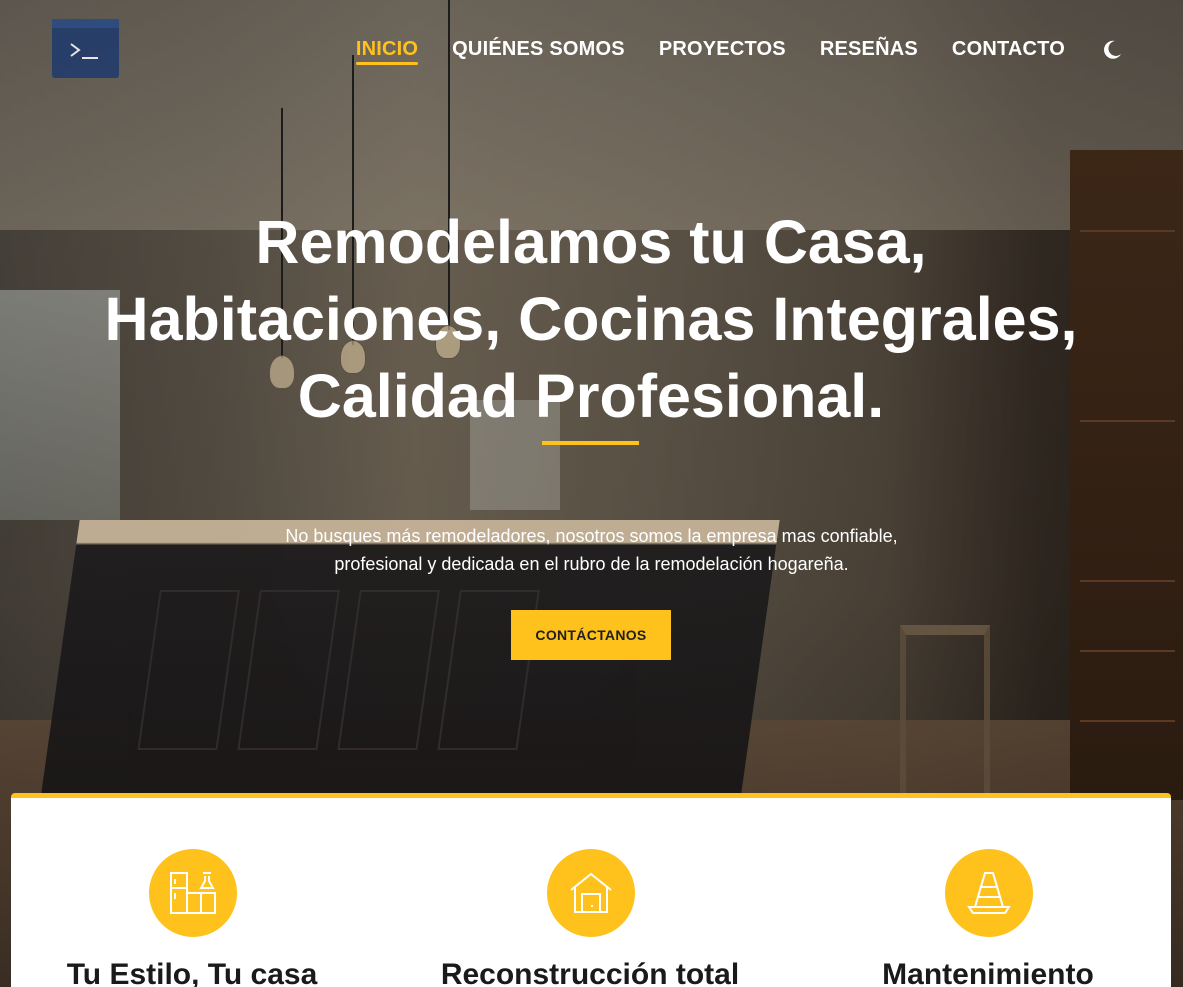 This screenshot has height=987, width=1183. Describe the element at coordinates (387, 51) in the screenshot. I see `nav-item-inicio: INICIO` at that location.